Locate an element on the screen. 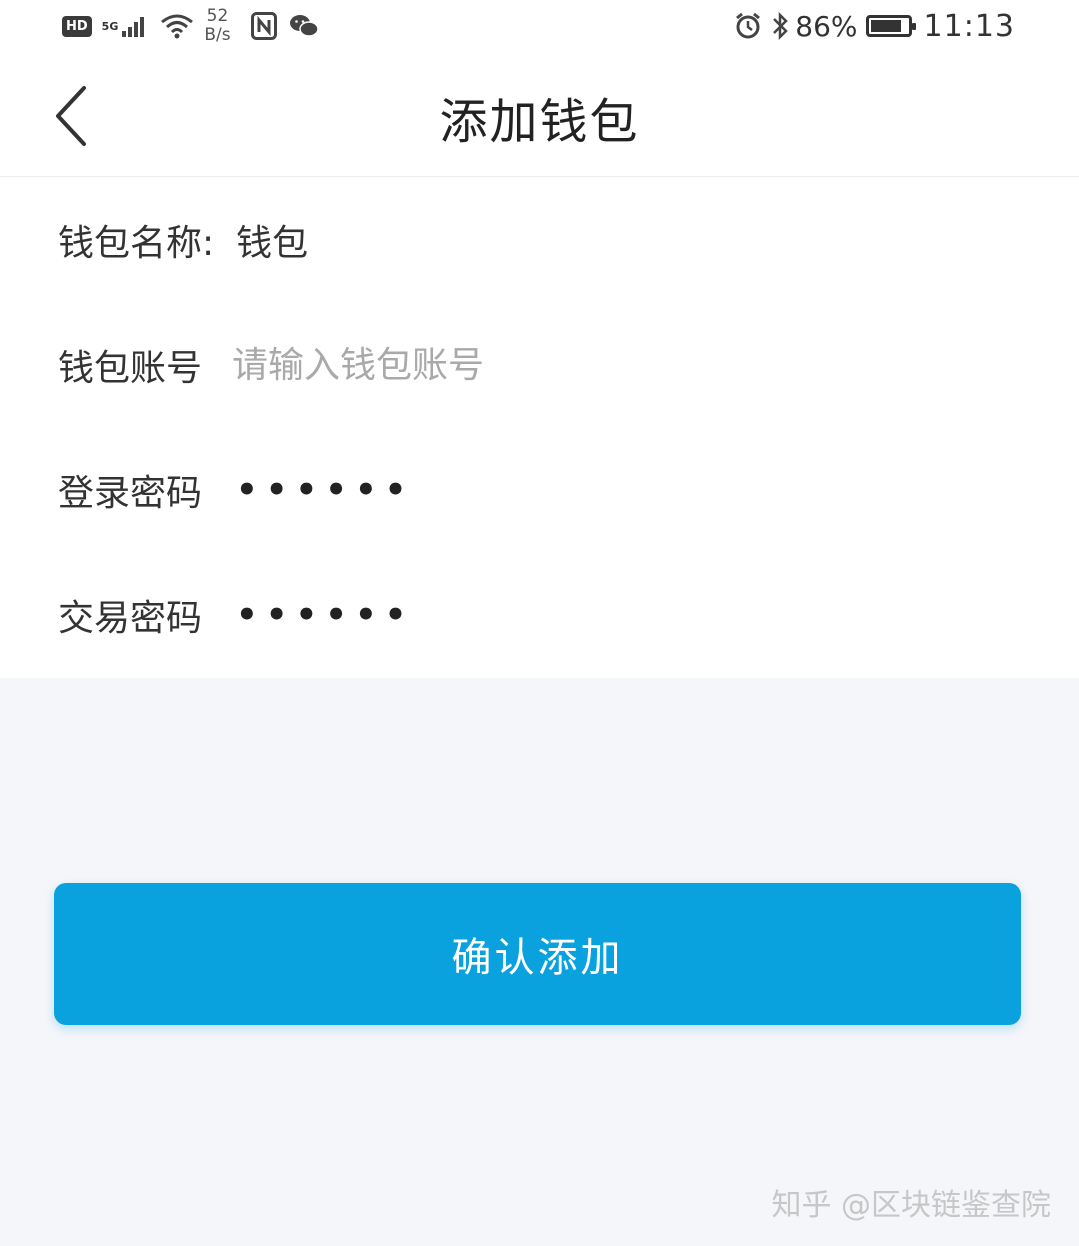 Image resolution: width=1079 pixels, height=1246 pixels. trade-password-field: •••••• is located at coordinates (325, 615).